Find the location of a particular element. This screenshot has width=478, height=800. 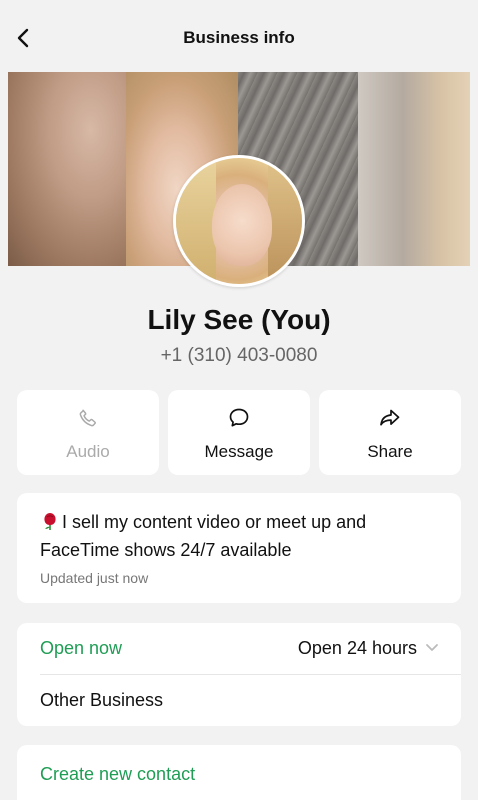

share-label: Share is located at coordinates (390, 451).